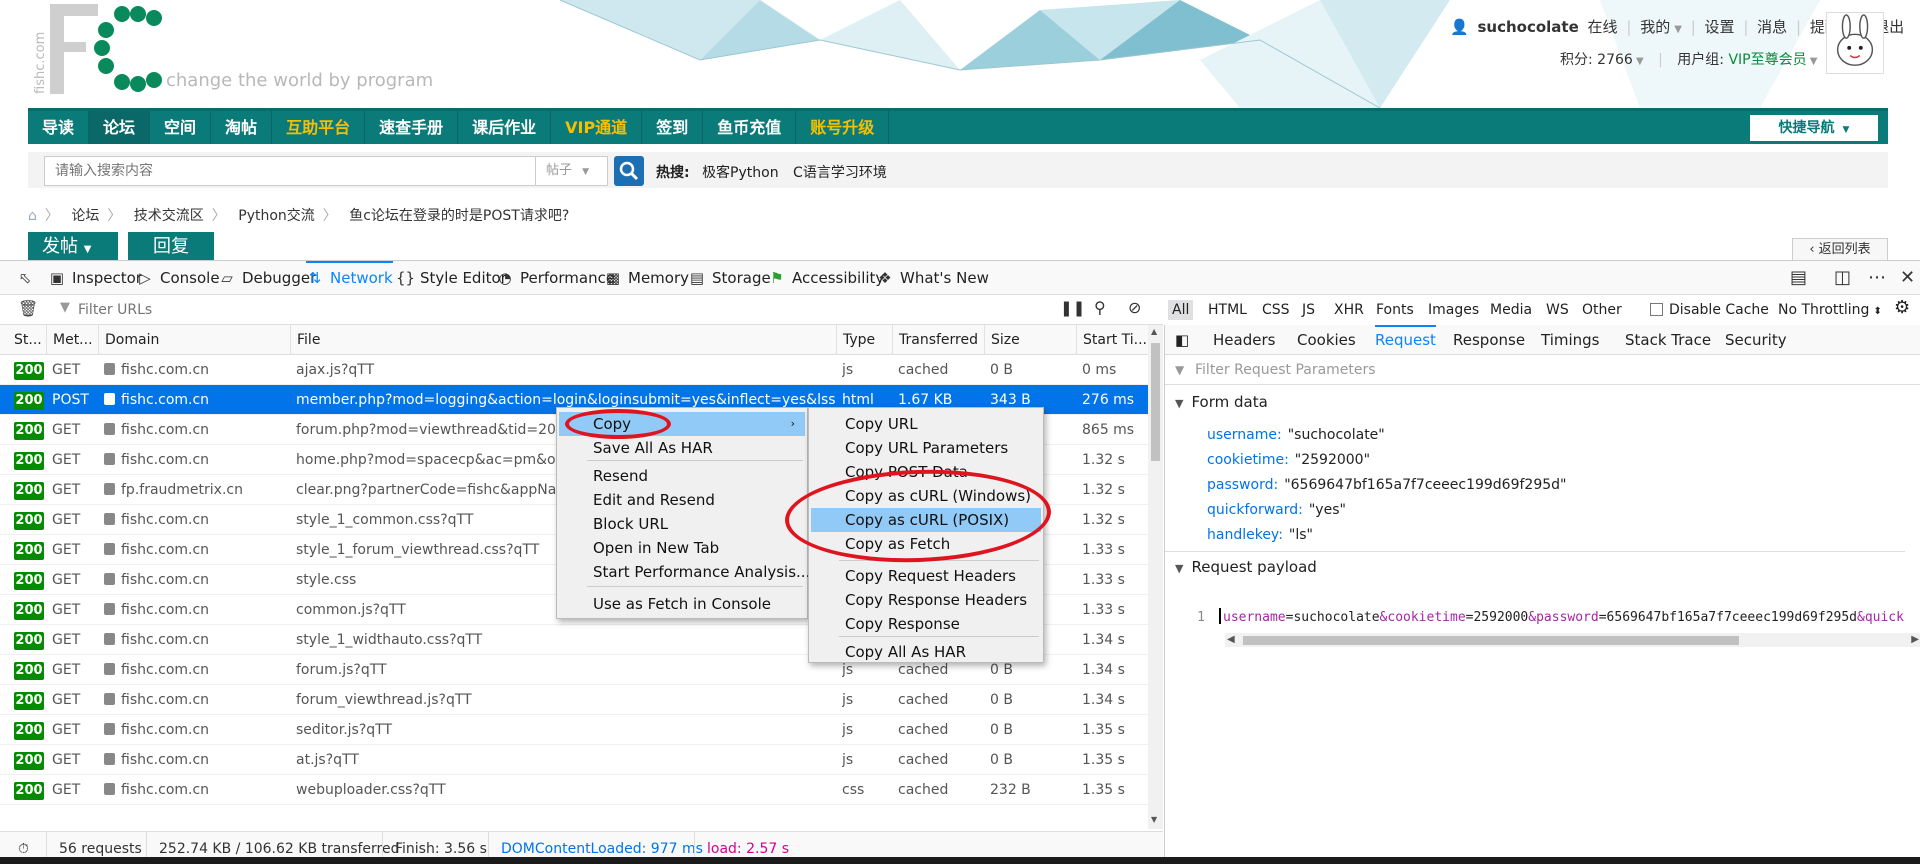 The width and height of the screenshot is (1920, 864). Describe the element at coordinates (1030, 340) in the screenshot. I see `column-header: Size` at that location.